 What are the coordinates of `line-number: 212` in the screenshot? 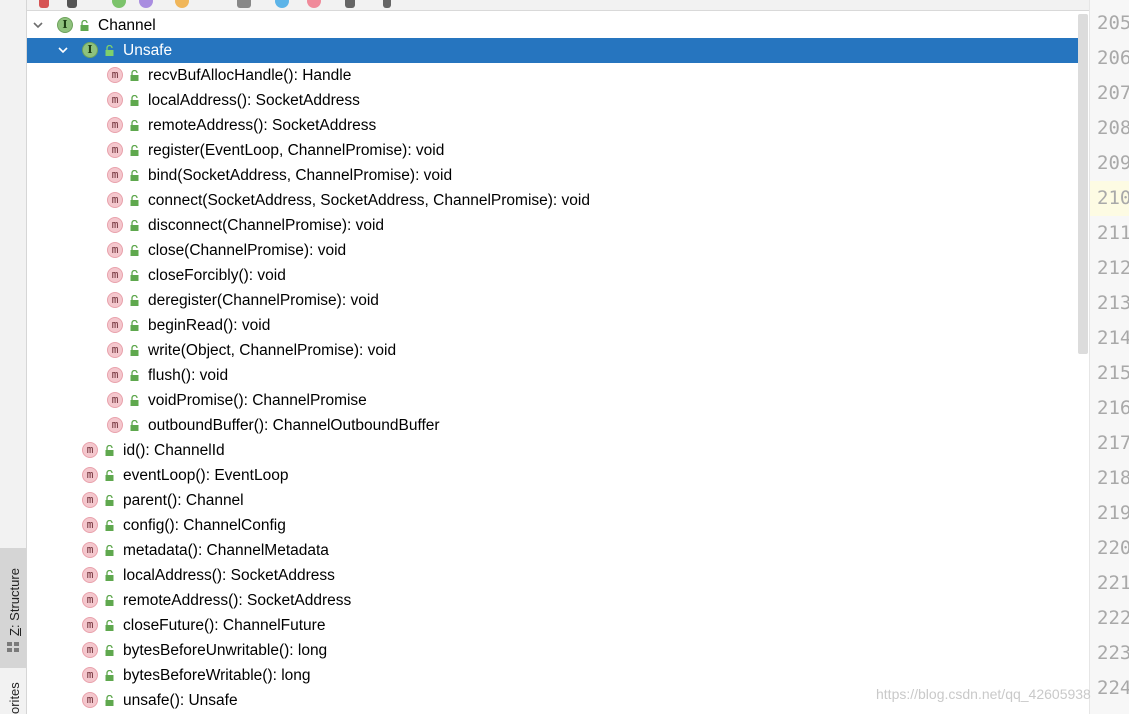 It's located at (1113, 268).